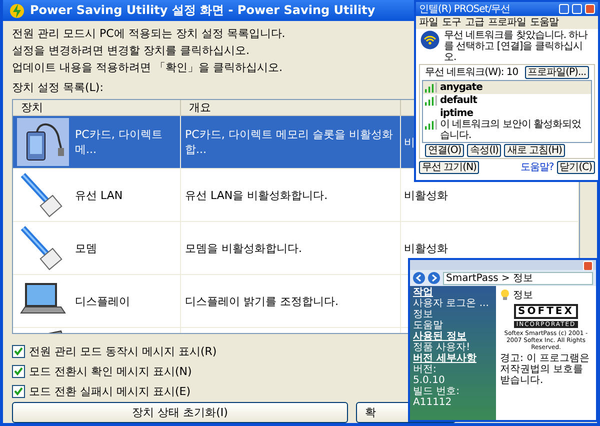  I want to click on button: 연결(O), so click(444, 150).